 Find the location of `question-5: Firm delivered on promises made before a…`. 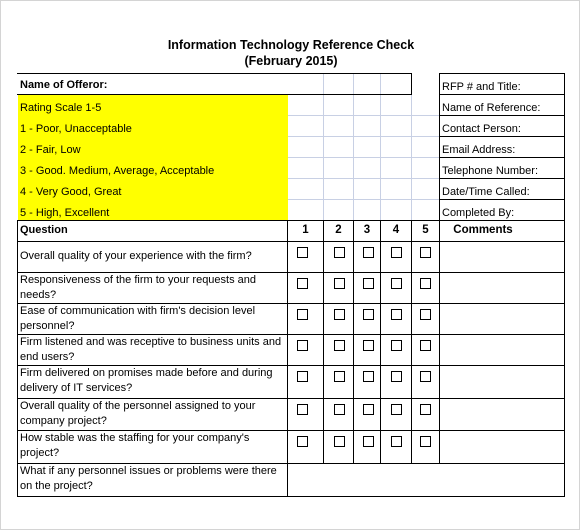

question-5: Firm delivered on promises made before a… is located at coordinates (146, 380).